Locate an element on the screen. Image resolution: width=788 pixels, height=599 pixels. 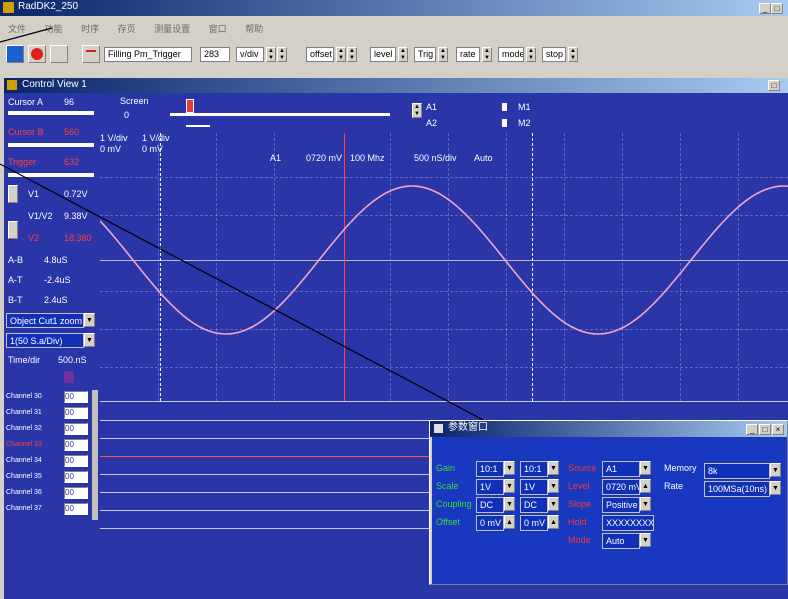
hold-field: XXXXXXXX is located at coordinates (628, 523).